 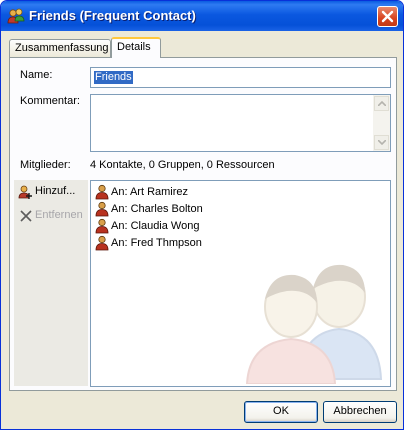 I want to click on title-bar: Friends (Frequent Contact), so click(x=202, y=16).